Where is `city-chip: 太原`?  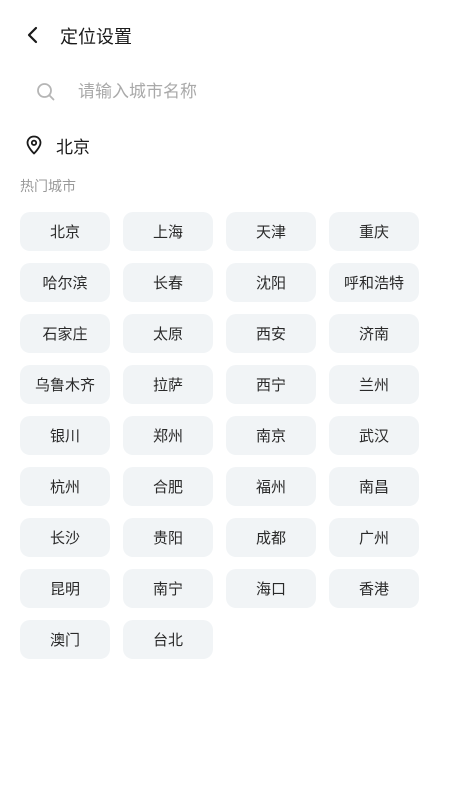 city-chip: 太原 is located at coordinates (168, 333).